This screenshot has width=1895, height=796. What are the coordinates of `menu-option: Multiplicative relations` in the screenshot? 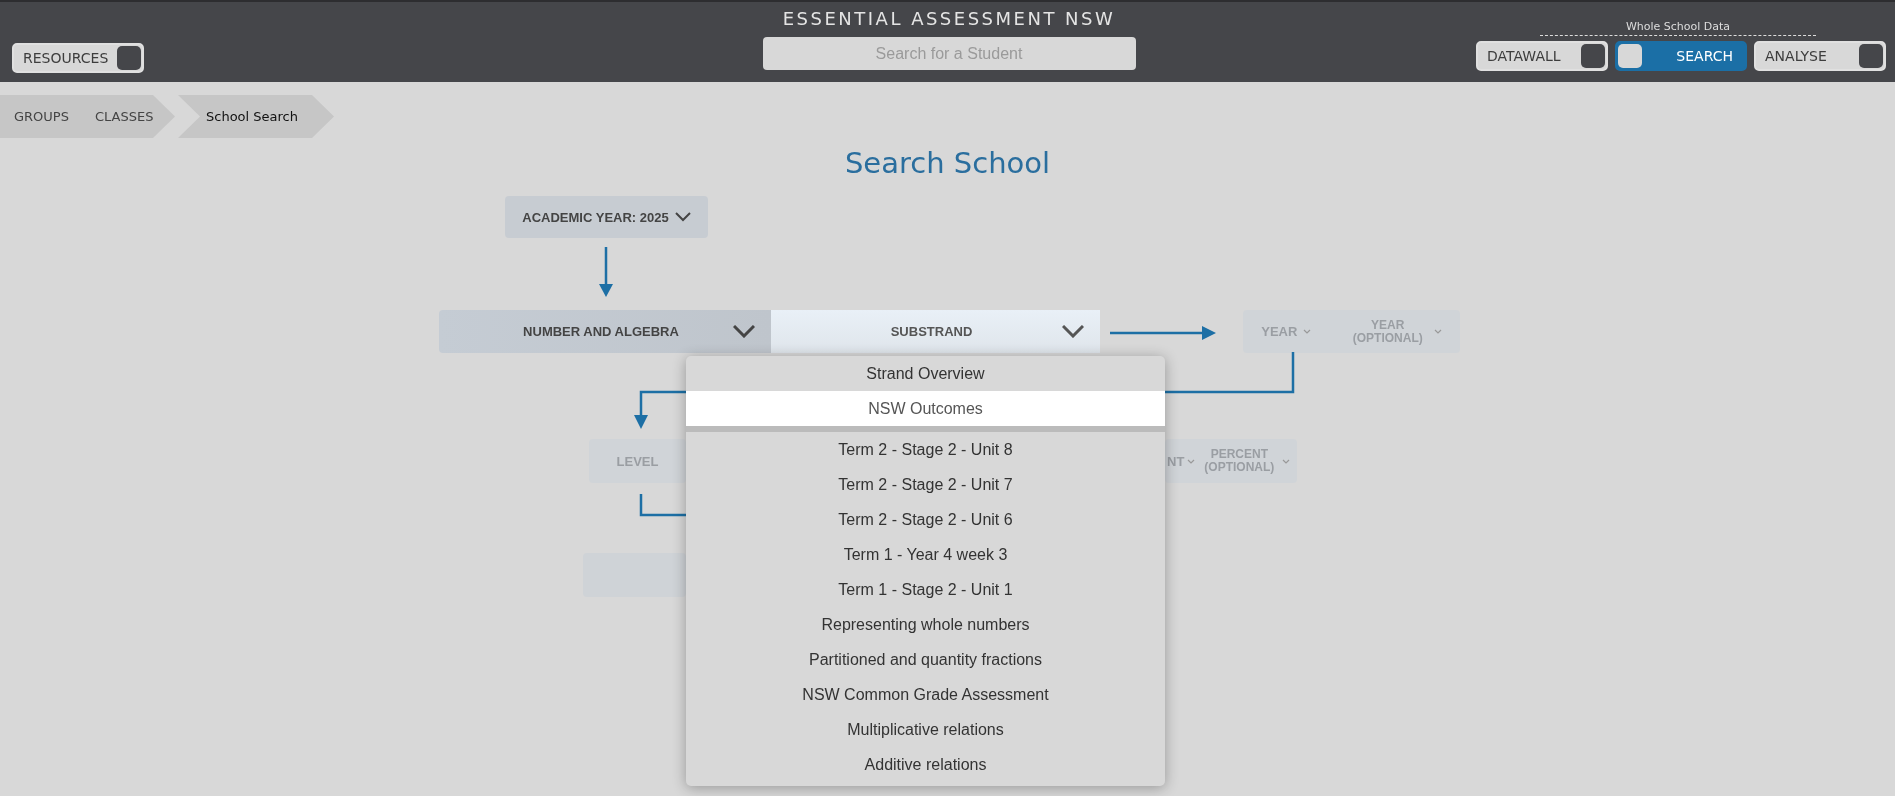 It's located at (925, 729).